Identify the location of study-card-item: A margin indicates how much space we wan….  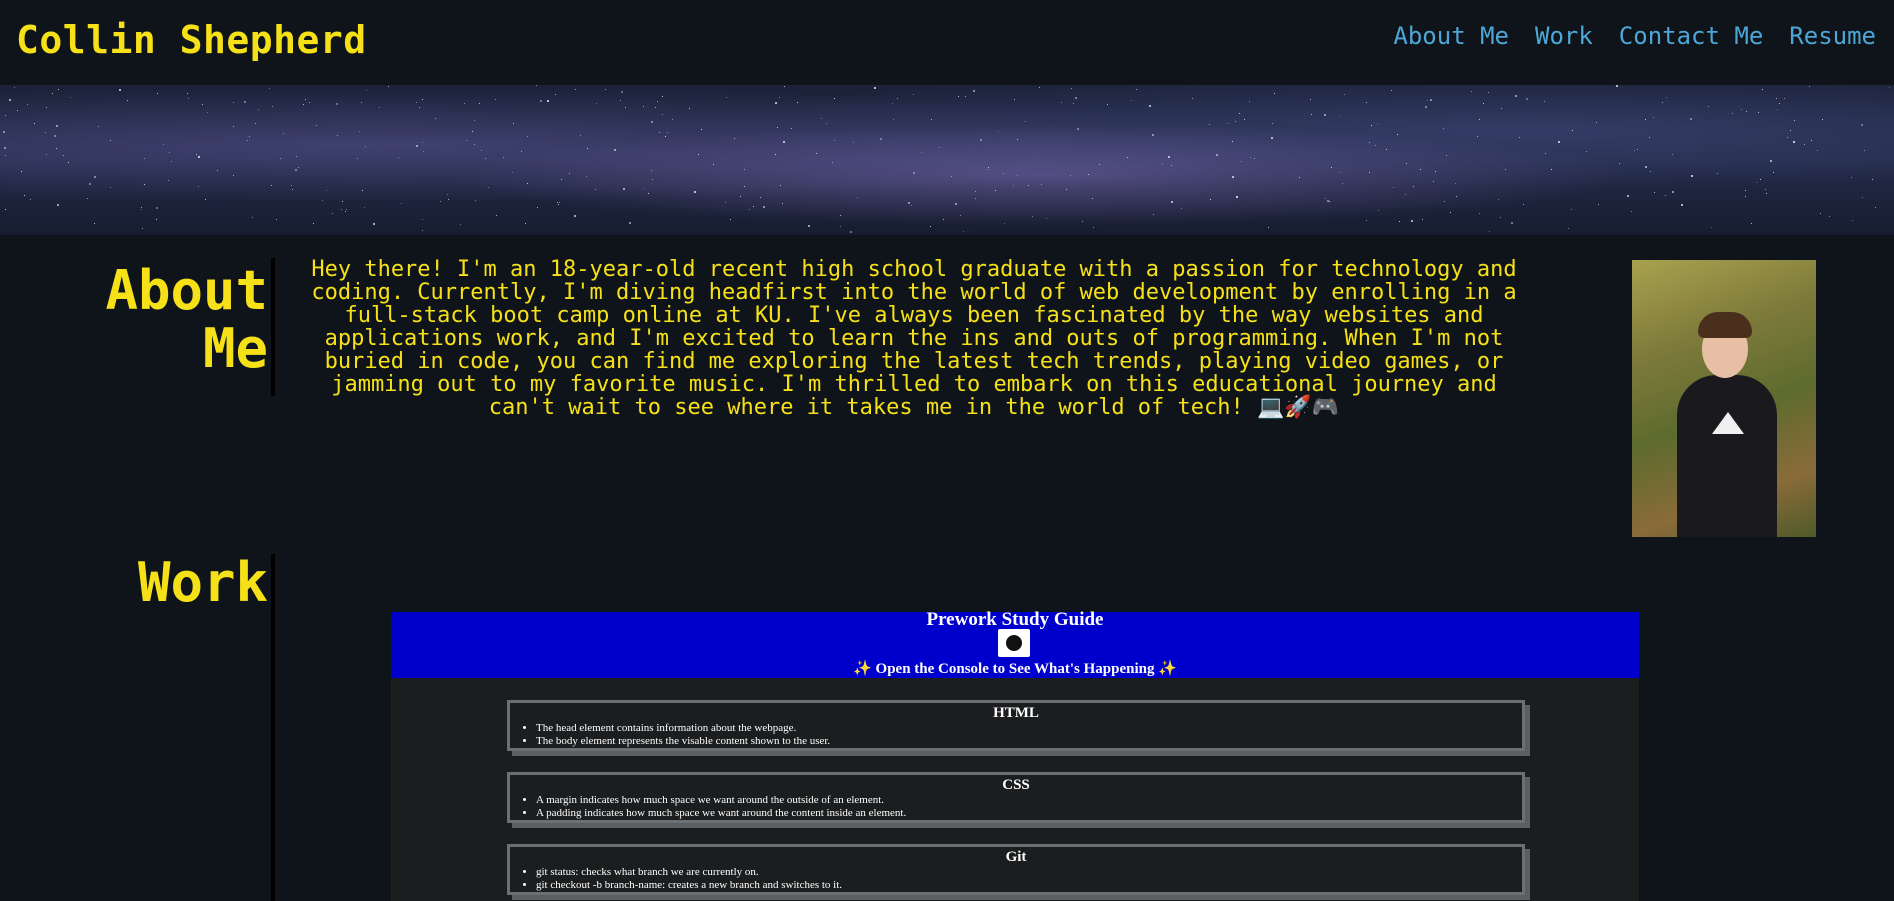
(1029, 800).